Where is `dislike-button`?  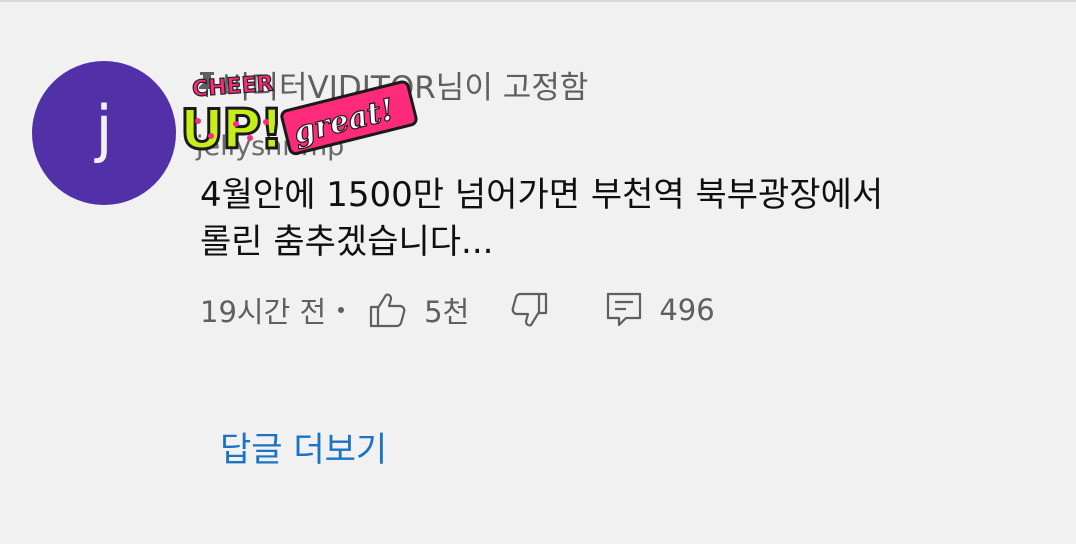
dislike-button is located at coordinates (530, 310).